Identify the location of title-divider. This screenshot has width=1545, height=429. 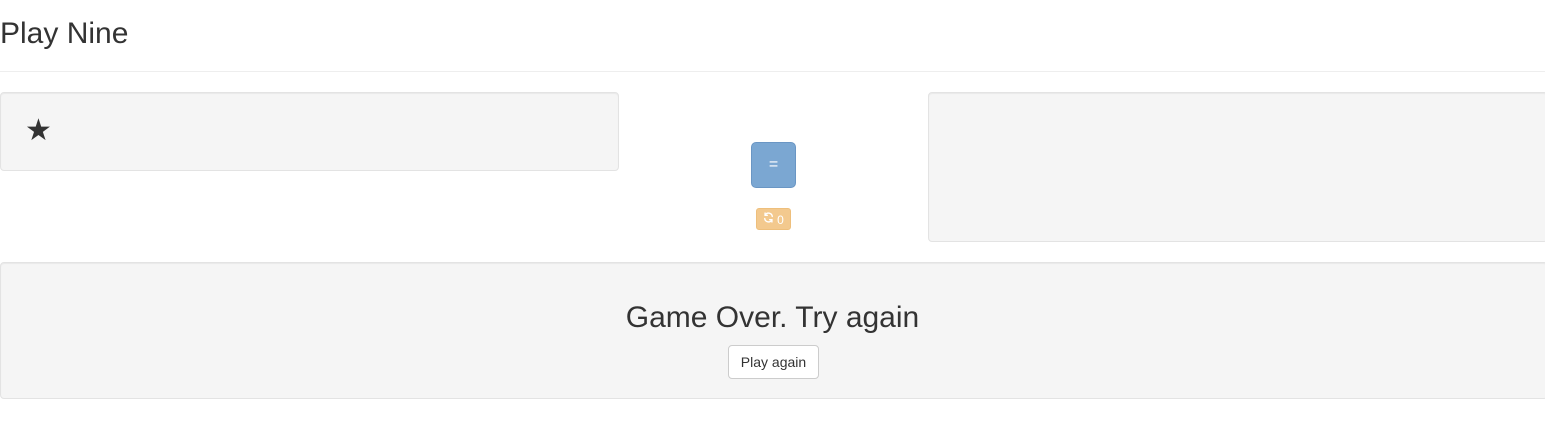
(772, 71).